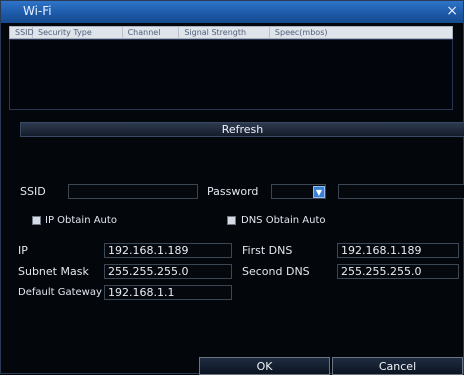 The width and height of the screenshot is (464, 375). Describe the element at coordinates (231, 220) in the screenshot. I see `dns-obtain-auto-checkbox` at that location.